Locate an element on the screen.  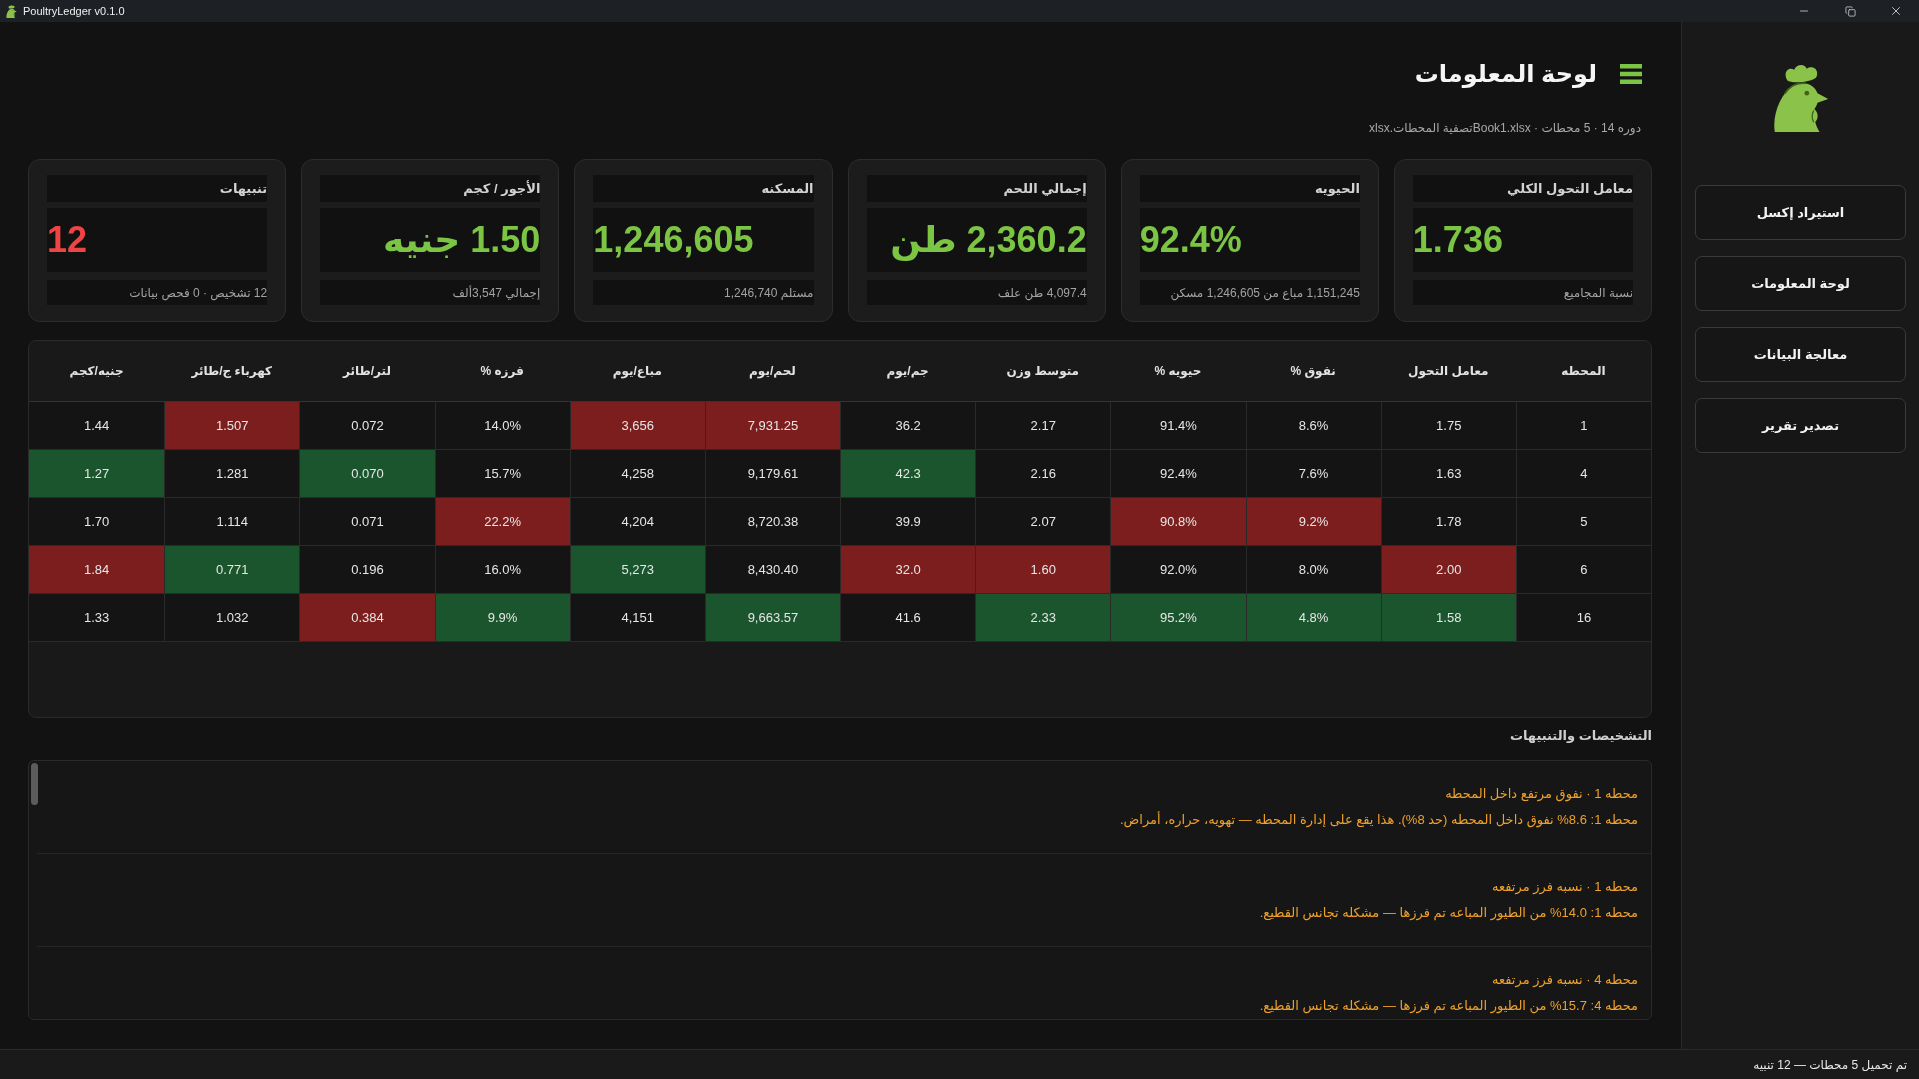
sidebar-button: معالجة البيانات is located at coordinates (1800, 354).